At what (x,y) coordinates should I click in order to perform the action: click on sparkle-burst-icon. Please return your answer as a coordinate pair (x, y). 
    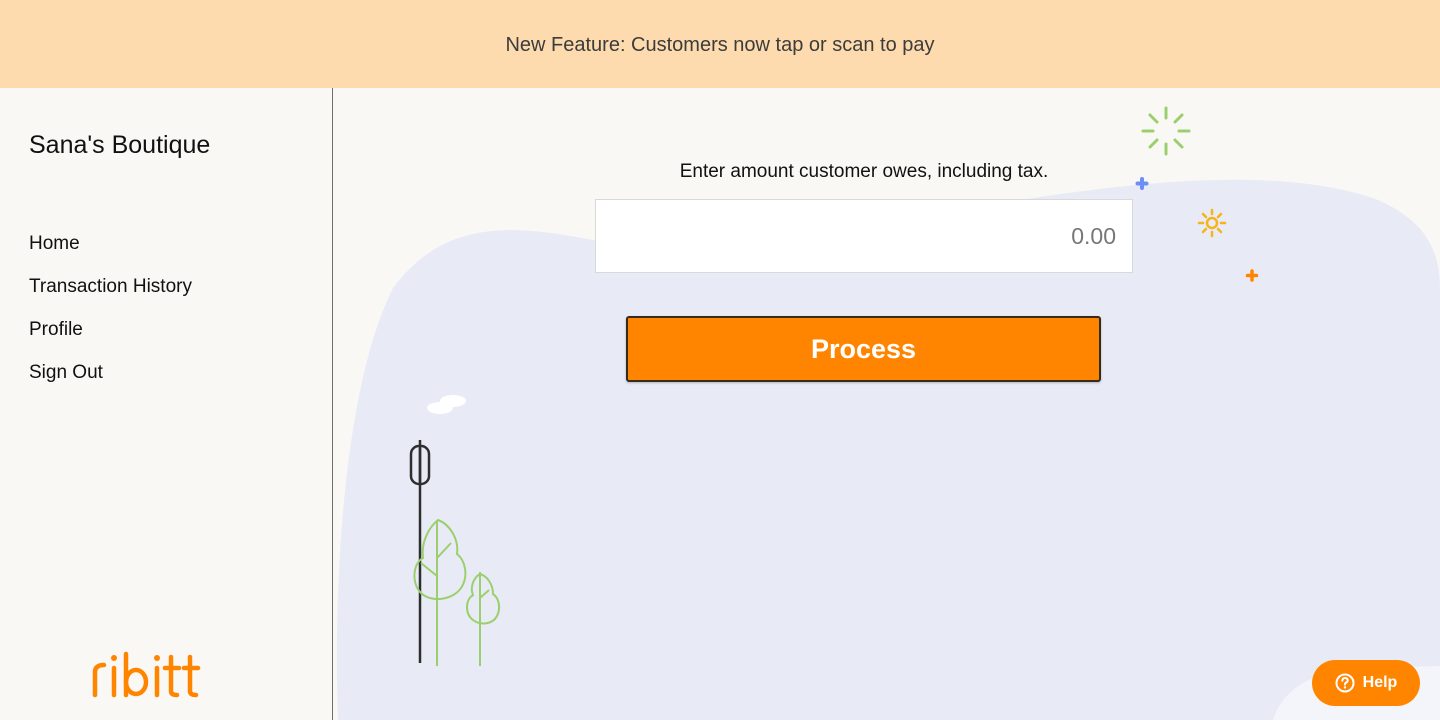
    Looking at the image, I should click on (1166, 131).